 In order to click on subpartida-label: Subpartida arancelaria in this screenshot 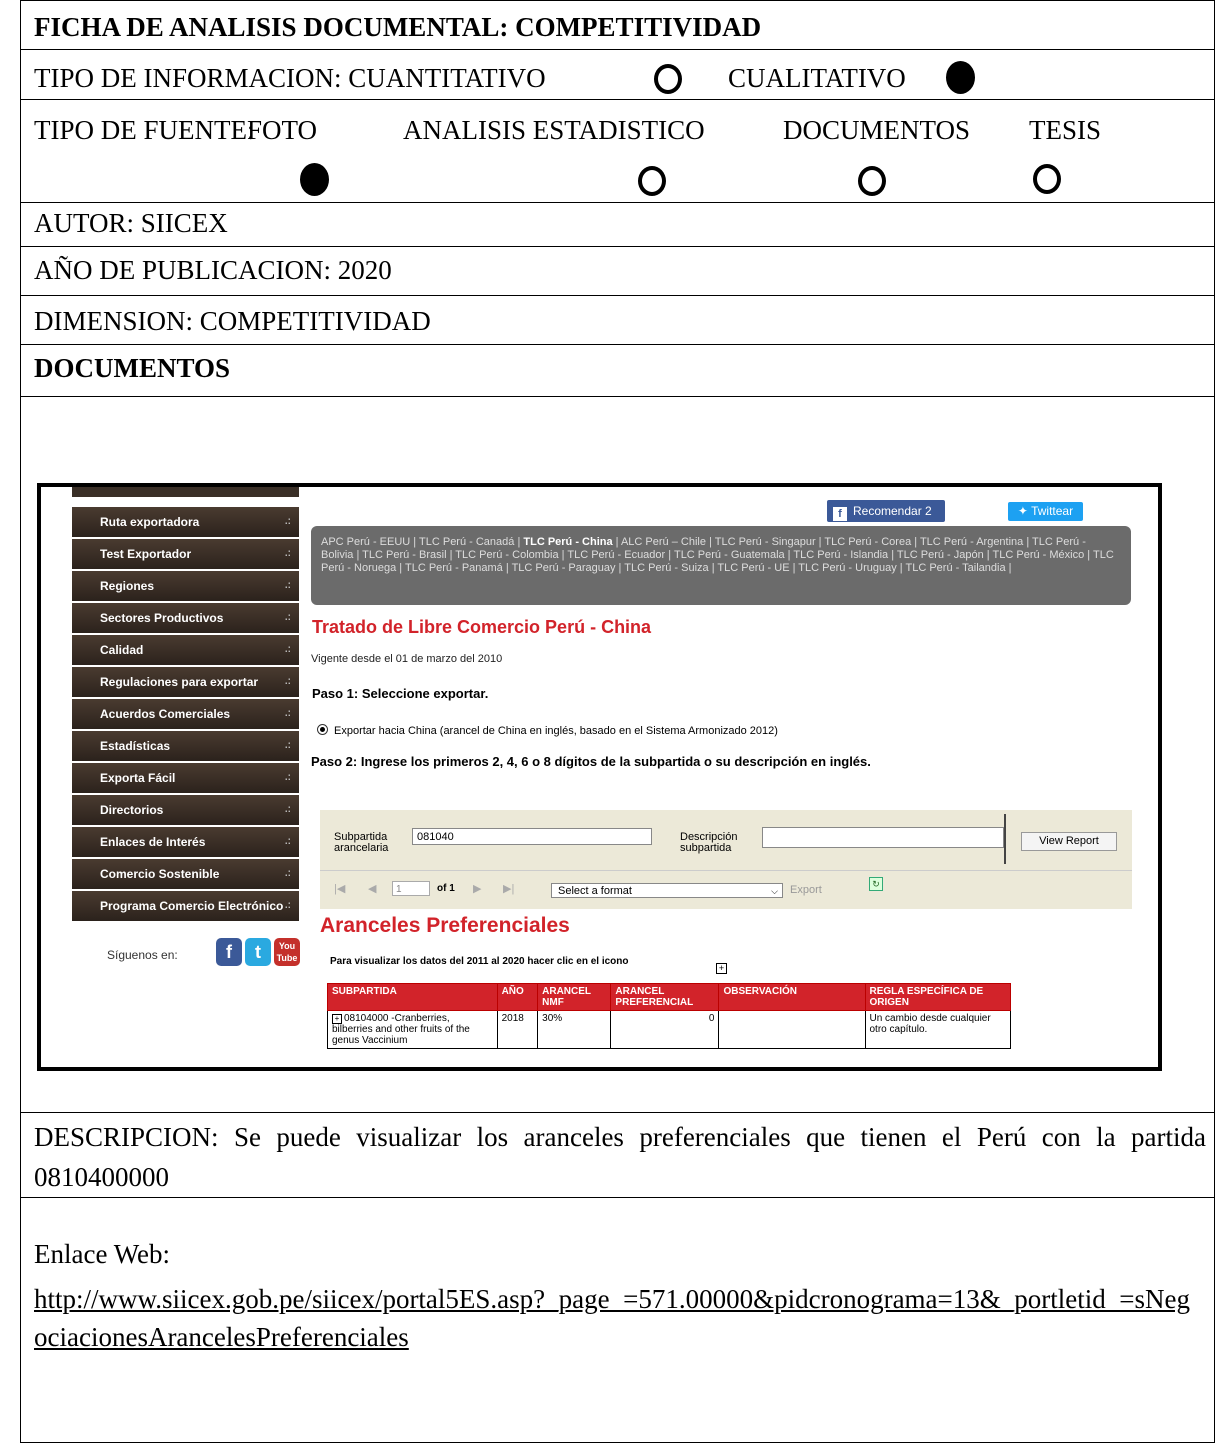, I will do `click(361, 843)`.